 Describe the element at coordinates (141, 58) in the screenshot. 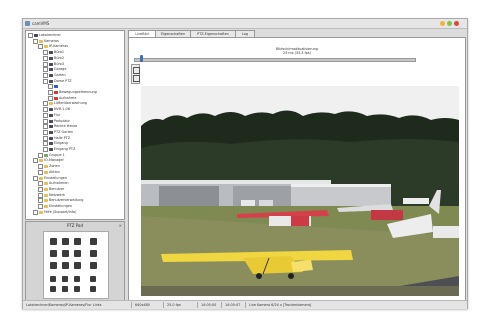

I see `slider-thumb` at that location.